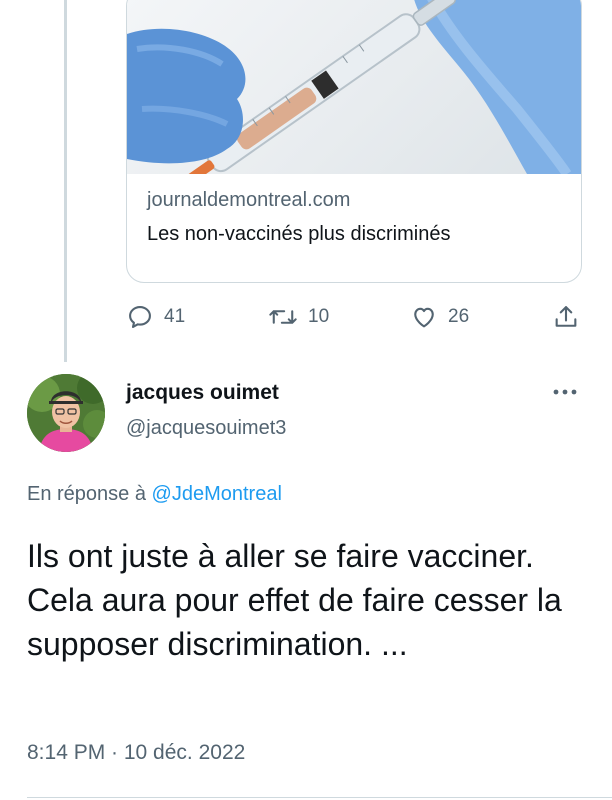  Describe the element at coordinates (319, 797) in the screenshot. I see `divider` at that location.